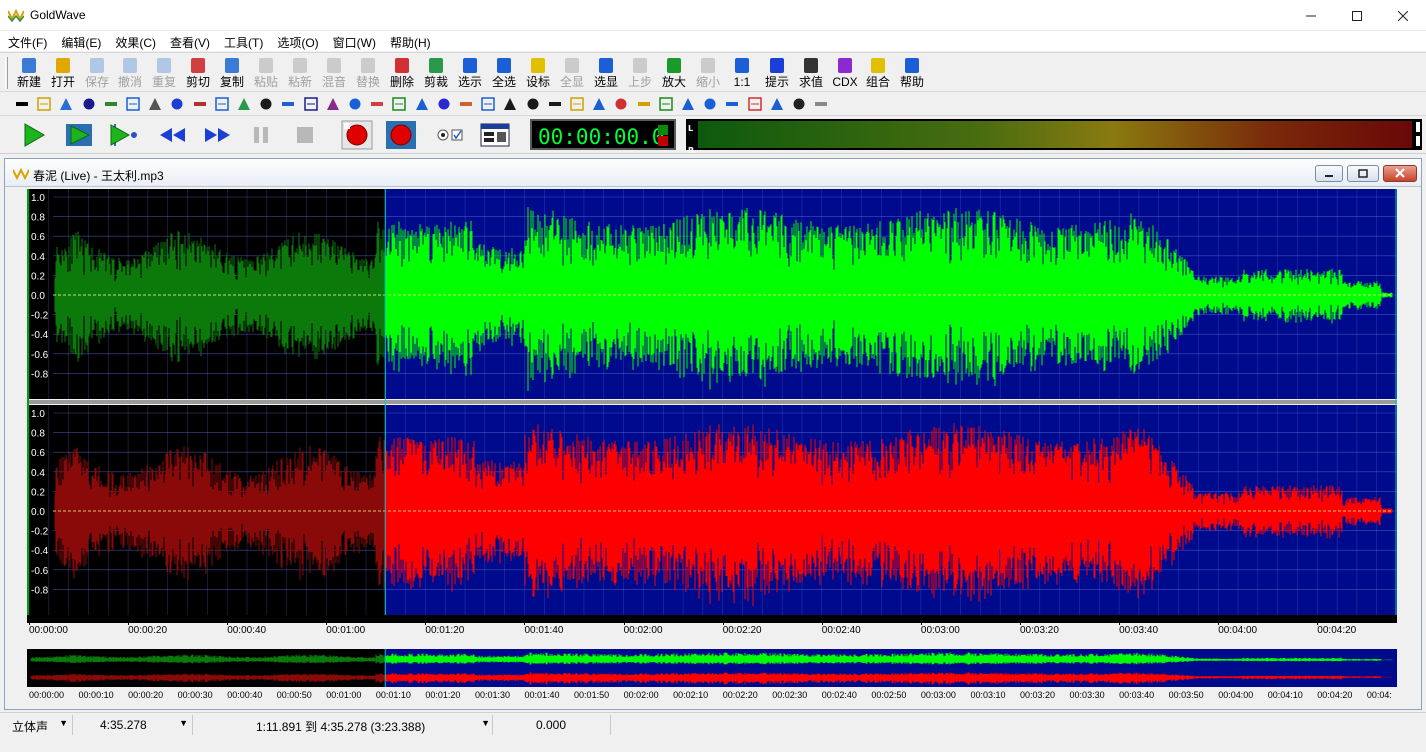  What do you see at coordinates (200, 104) in the screenshot?
I see `doppler-icon` at bounding box center [200, 104].